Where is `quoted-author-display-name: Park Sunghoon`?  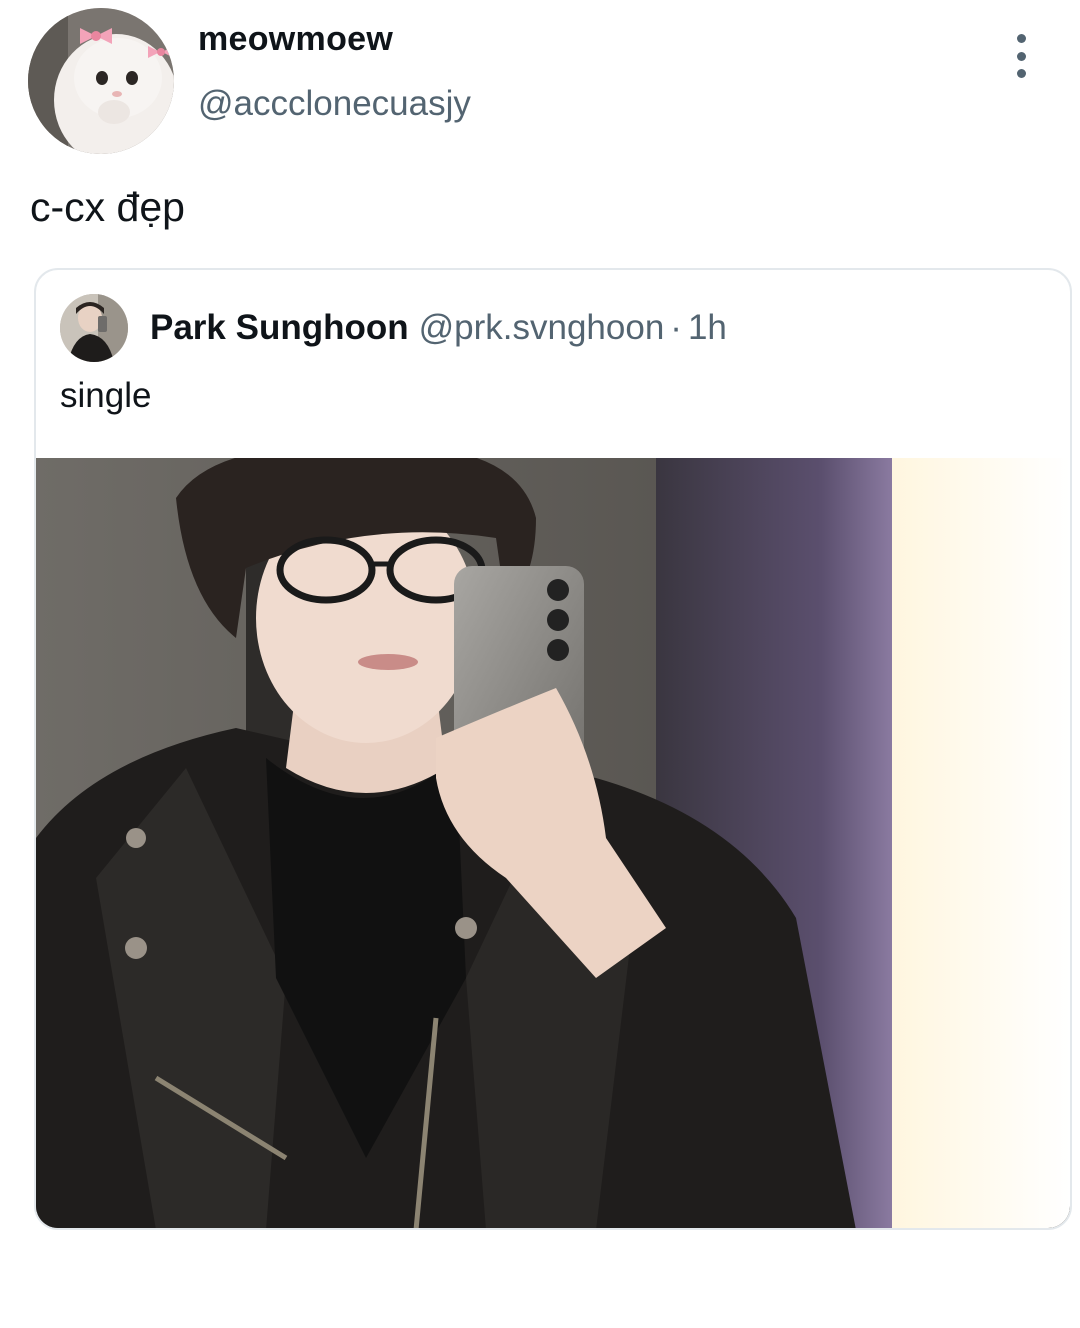 quoted-author-display-name: Park Sunghoon is located at coordinates (279, 327).